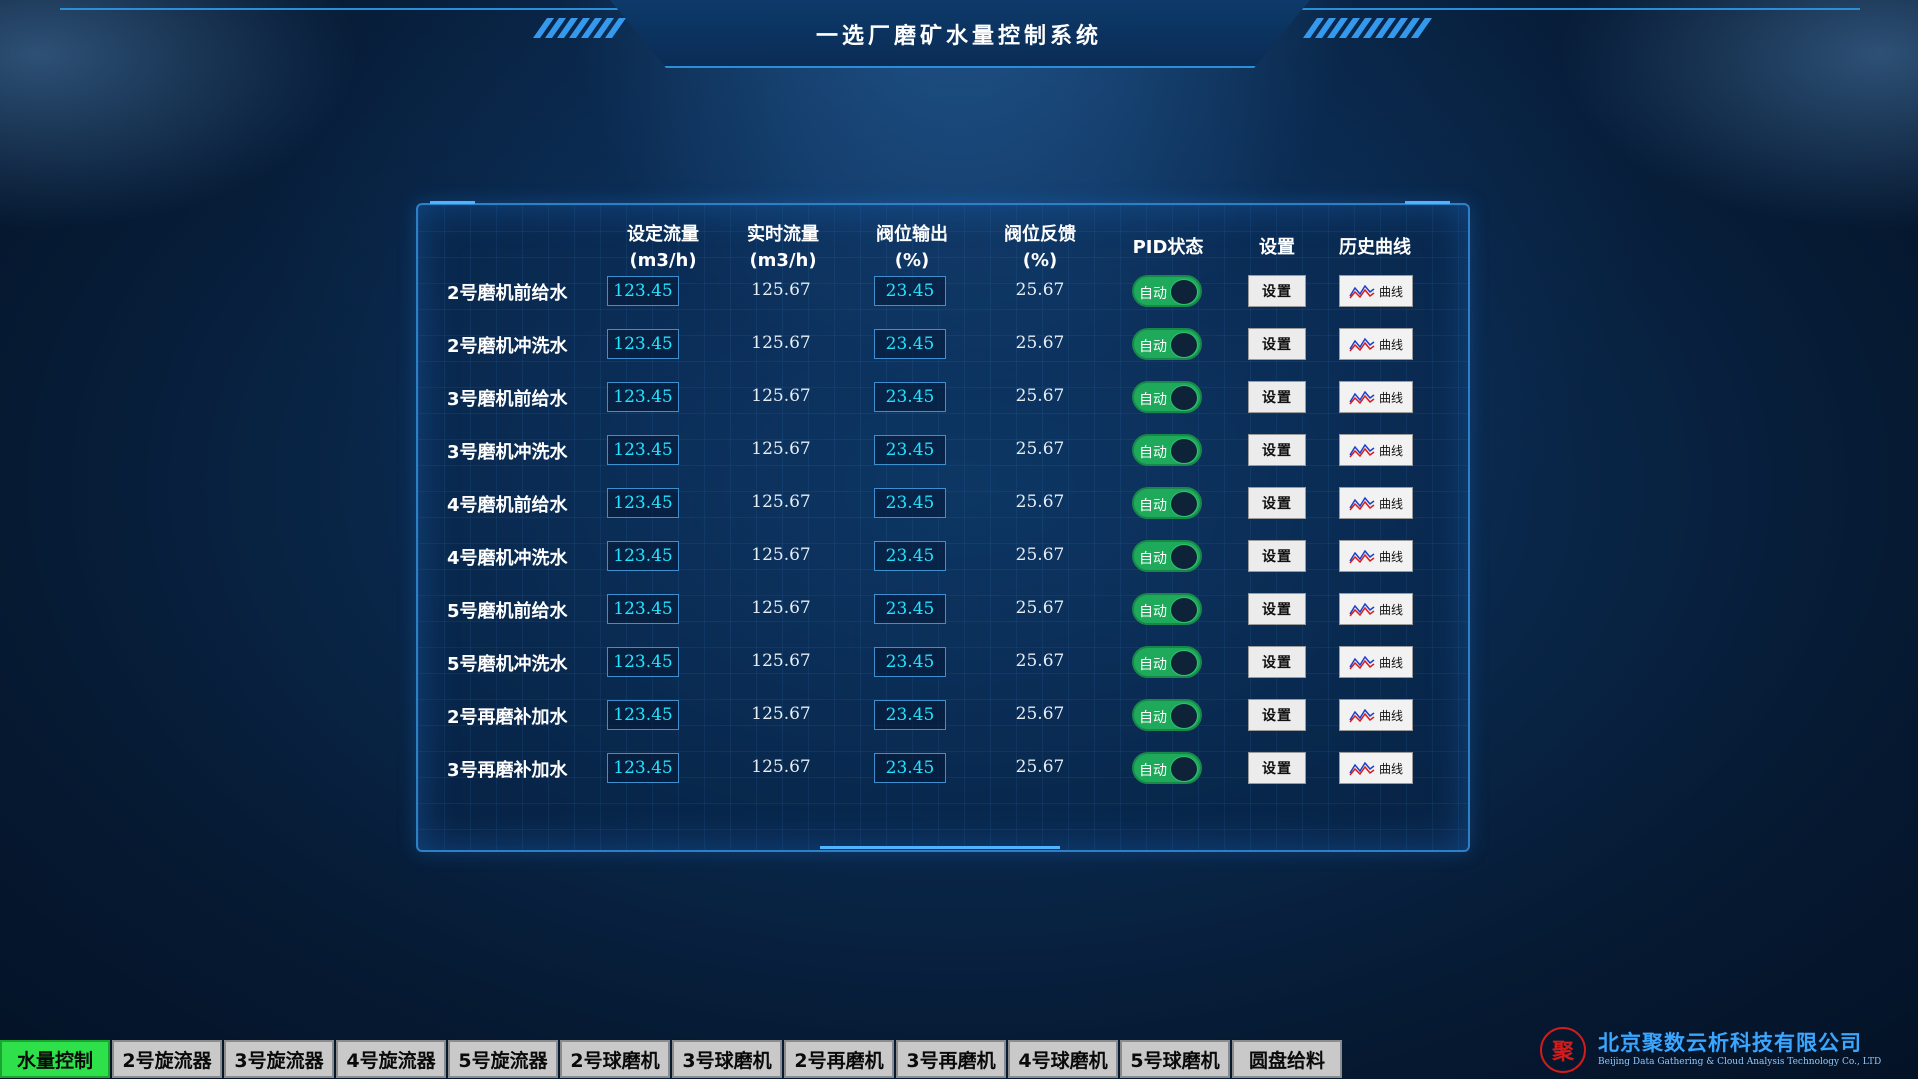  I want to click on header-line-right, so click(1580, 9).